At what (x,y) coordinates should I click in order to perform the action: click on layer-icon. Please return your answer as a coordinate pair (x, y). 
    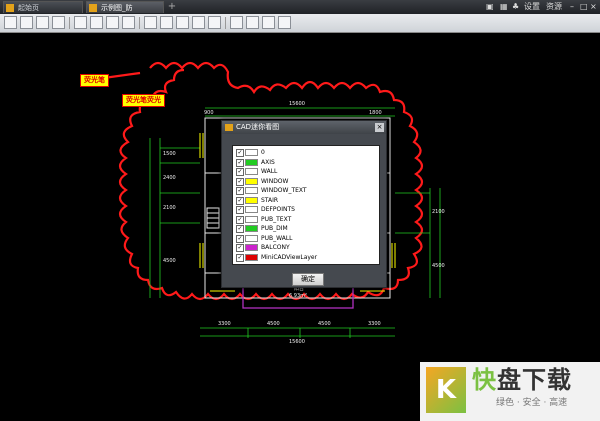
    Looking at the image, I should click on (268, 22).